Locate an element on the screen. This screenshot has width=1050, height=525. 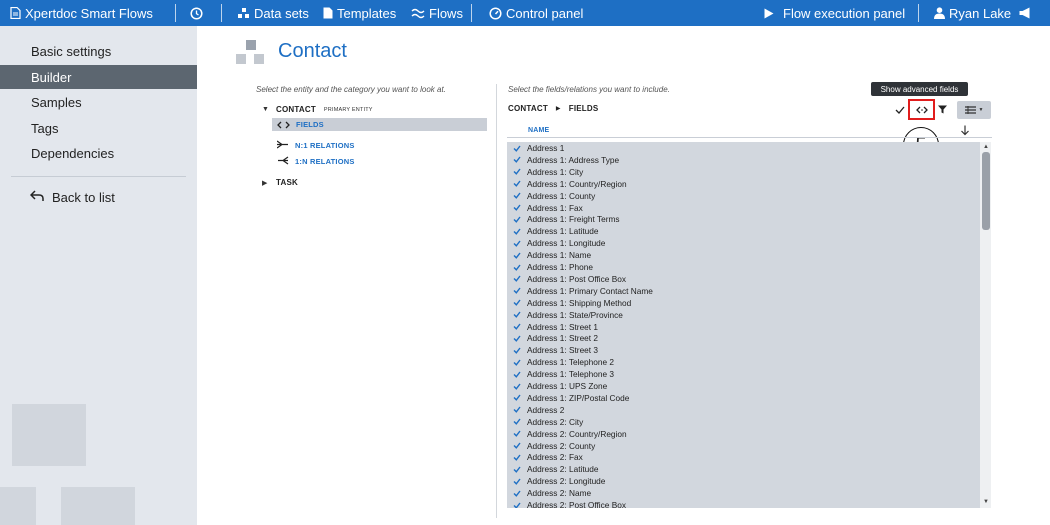
field-row: Address 1: State/Province is located at coordinates (743, 315).